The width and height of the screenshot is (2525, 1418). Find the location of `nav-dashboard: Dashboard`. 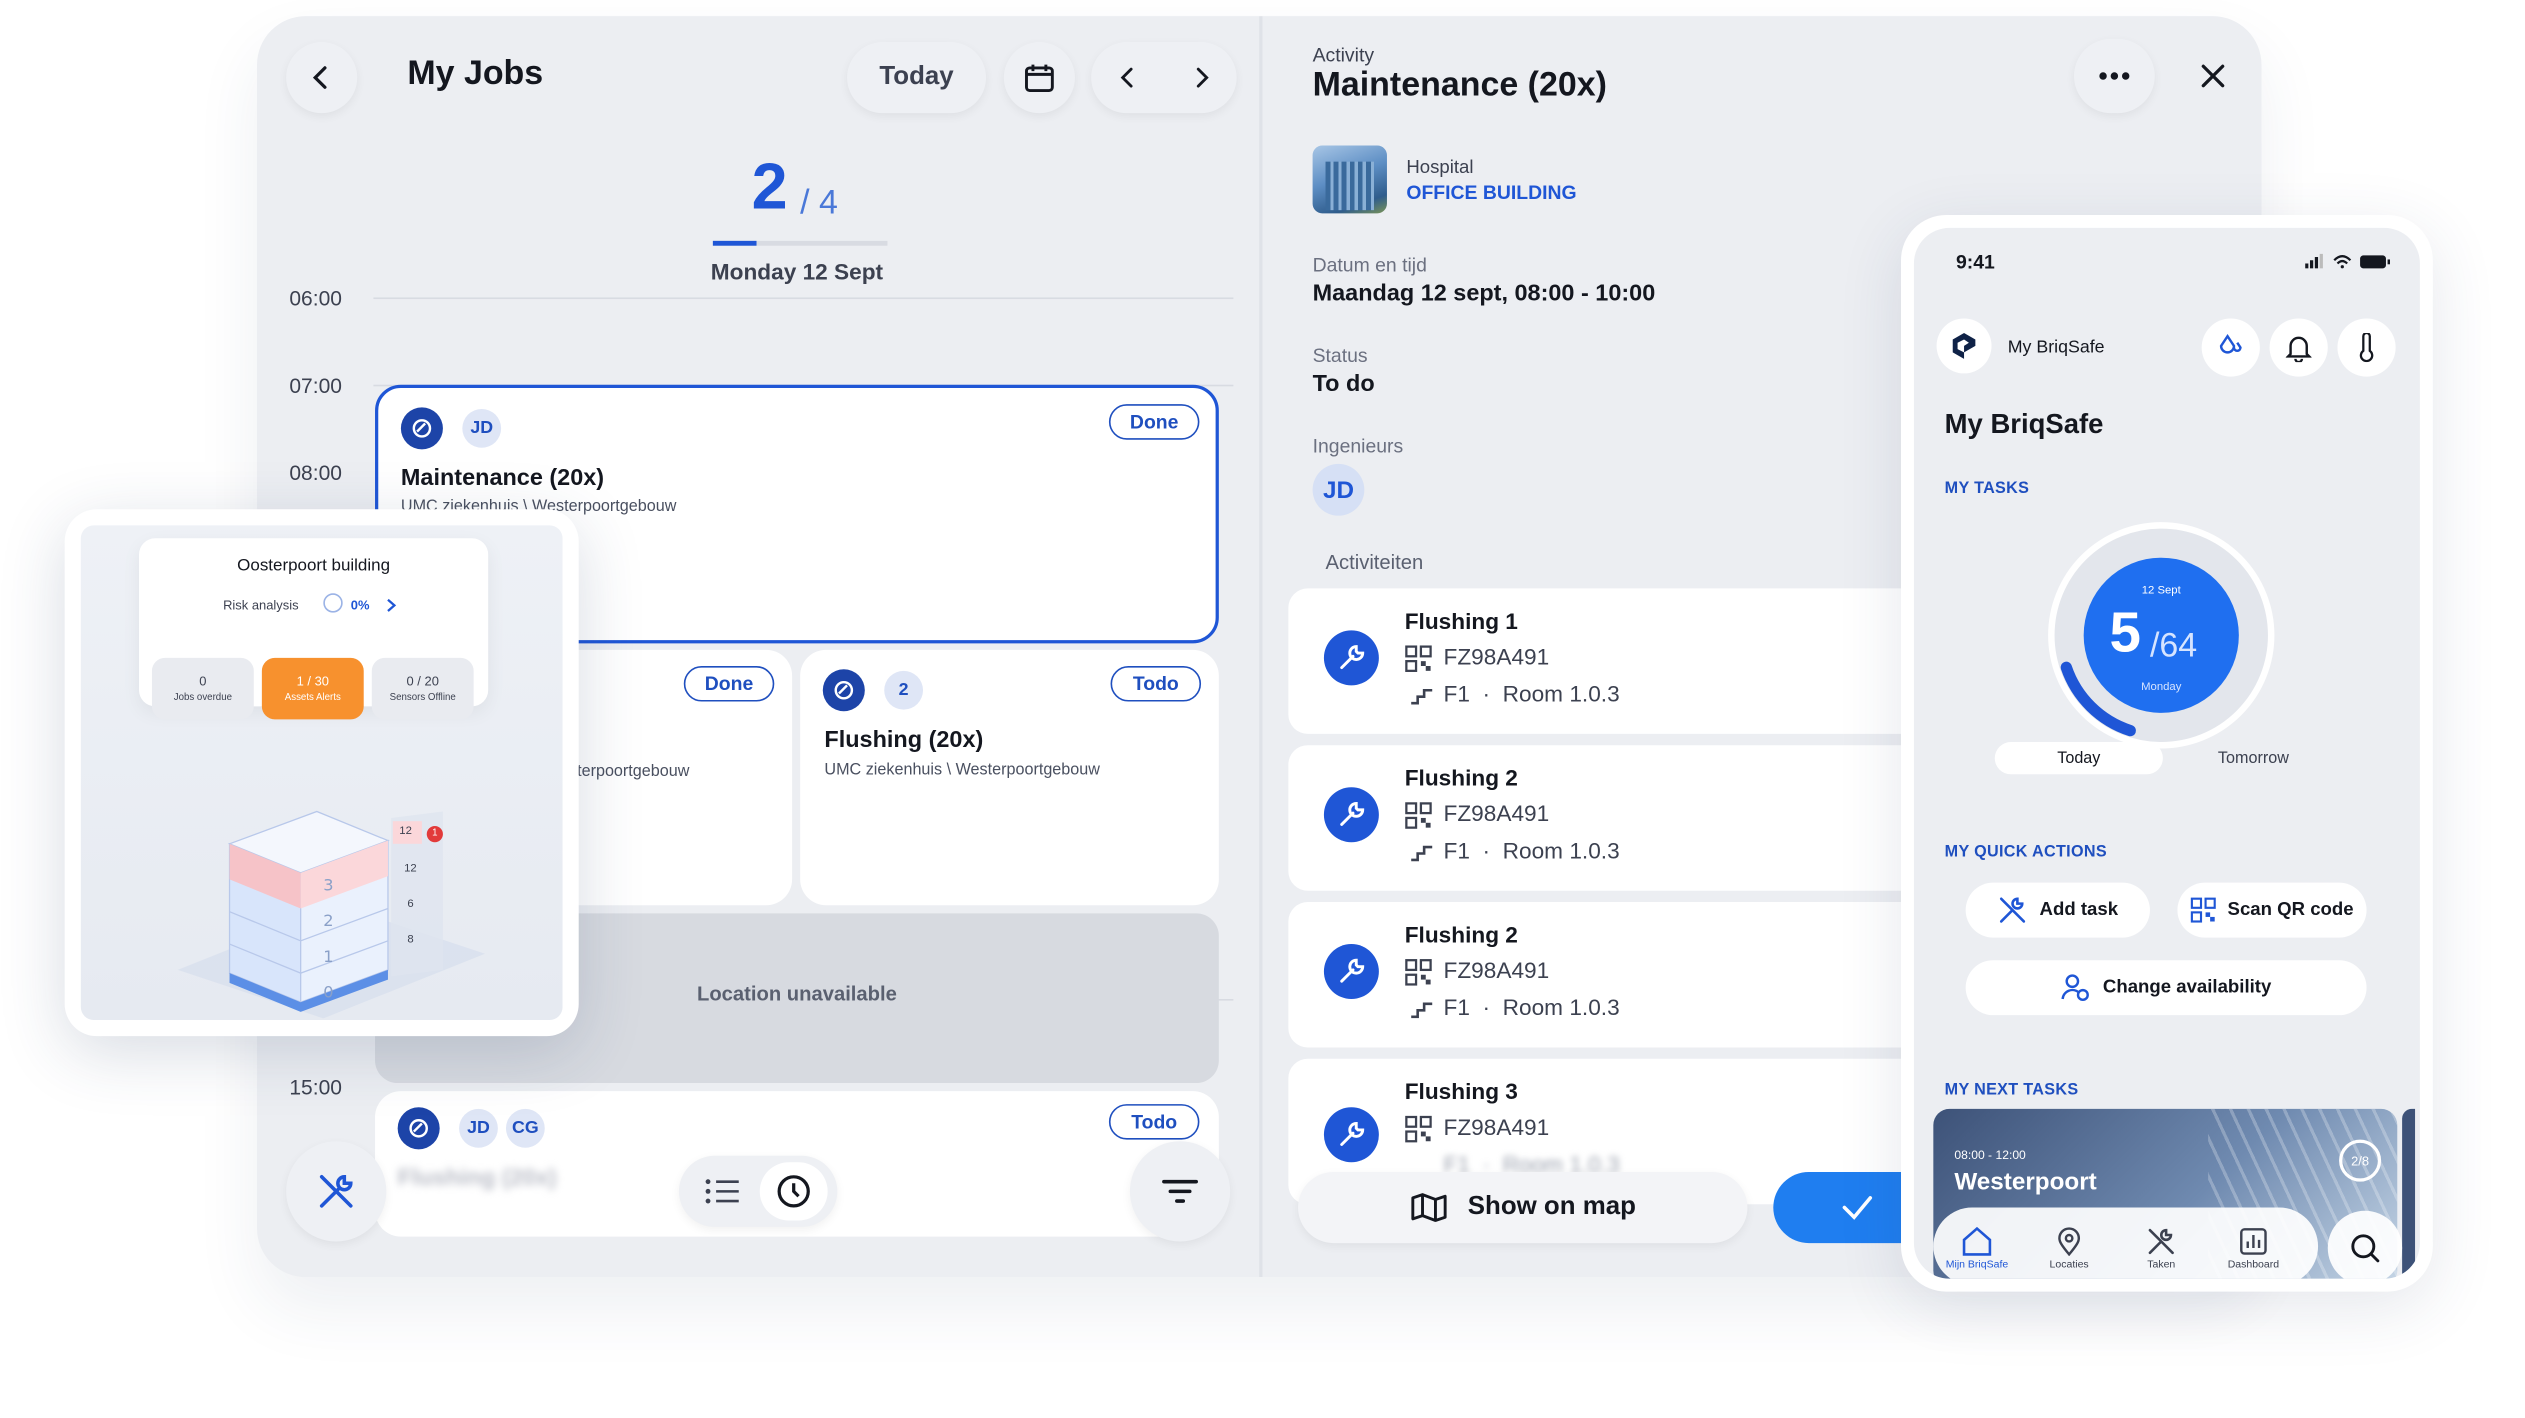

nav-dashboard: Dashboard is located at coordinates (2253, 1249).